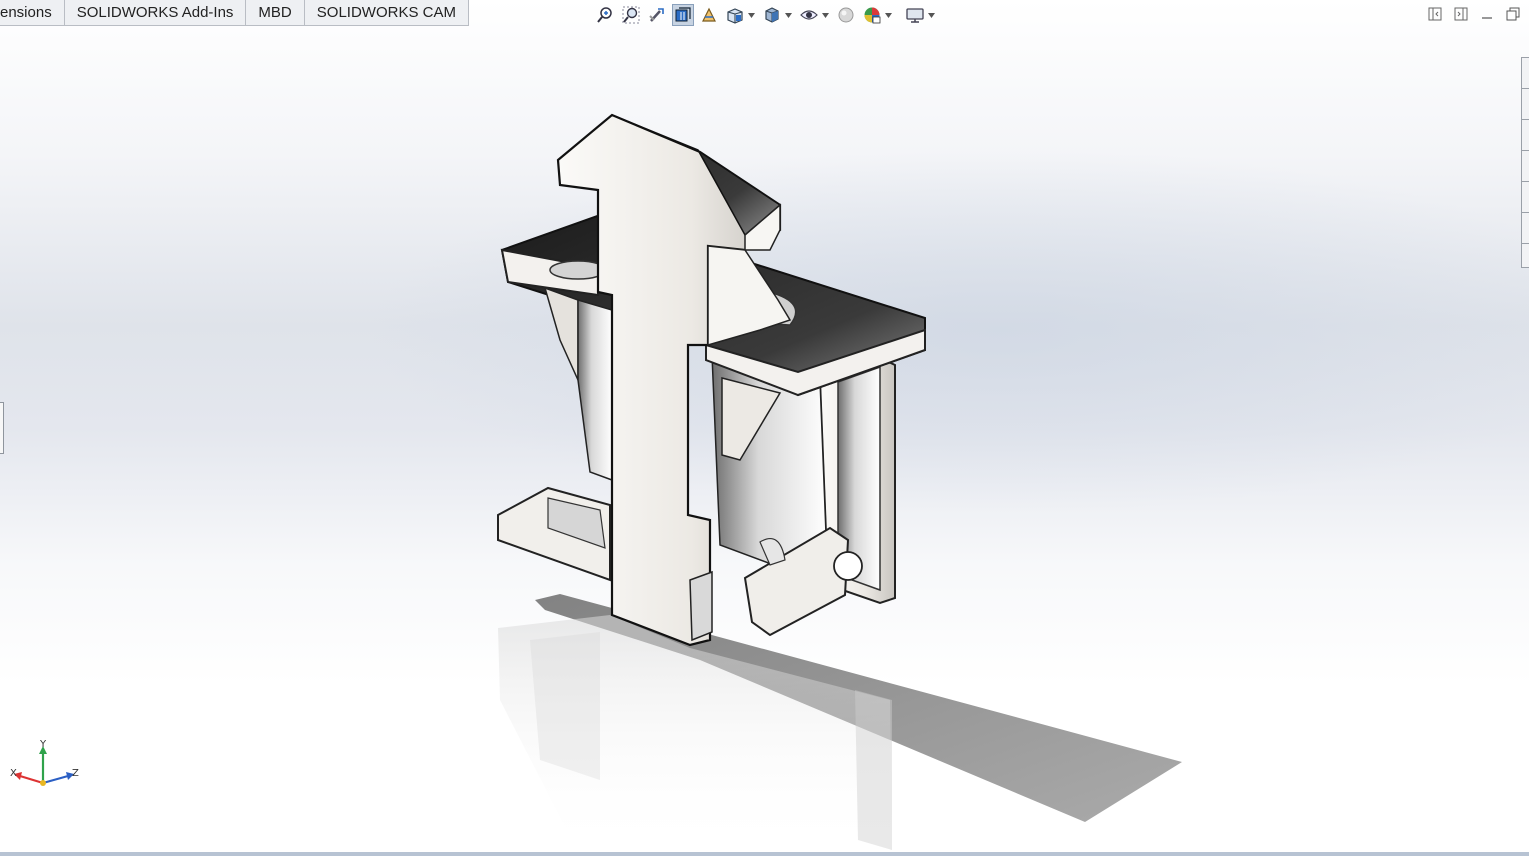 This screenshot has width=1529, height=856. Describe the element at coordinates (32, 13) in the screenshot. I see `tab-extensions: ensions` at that location.